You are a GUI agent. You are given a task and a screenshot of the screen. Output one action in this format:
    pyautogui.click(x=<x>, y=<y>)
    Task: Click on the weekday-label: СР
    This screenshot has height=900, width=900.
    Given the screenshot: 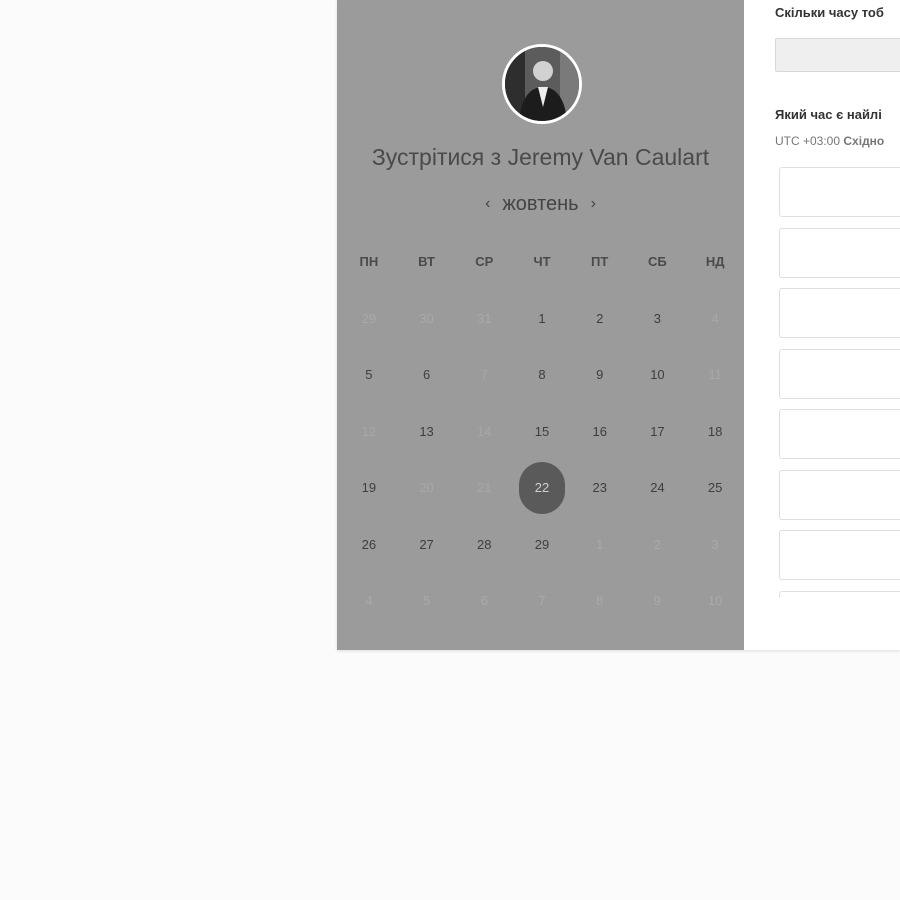 What is the action you would take?
    pyautogui.click(x=484, y=261)
    